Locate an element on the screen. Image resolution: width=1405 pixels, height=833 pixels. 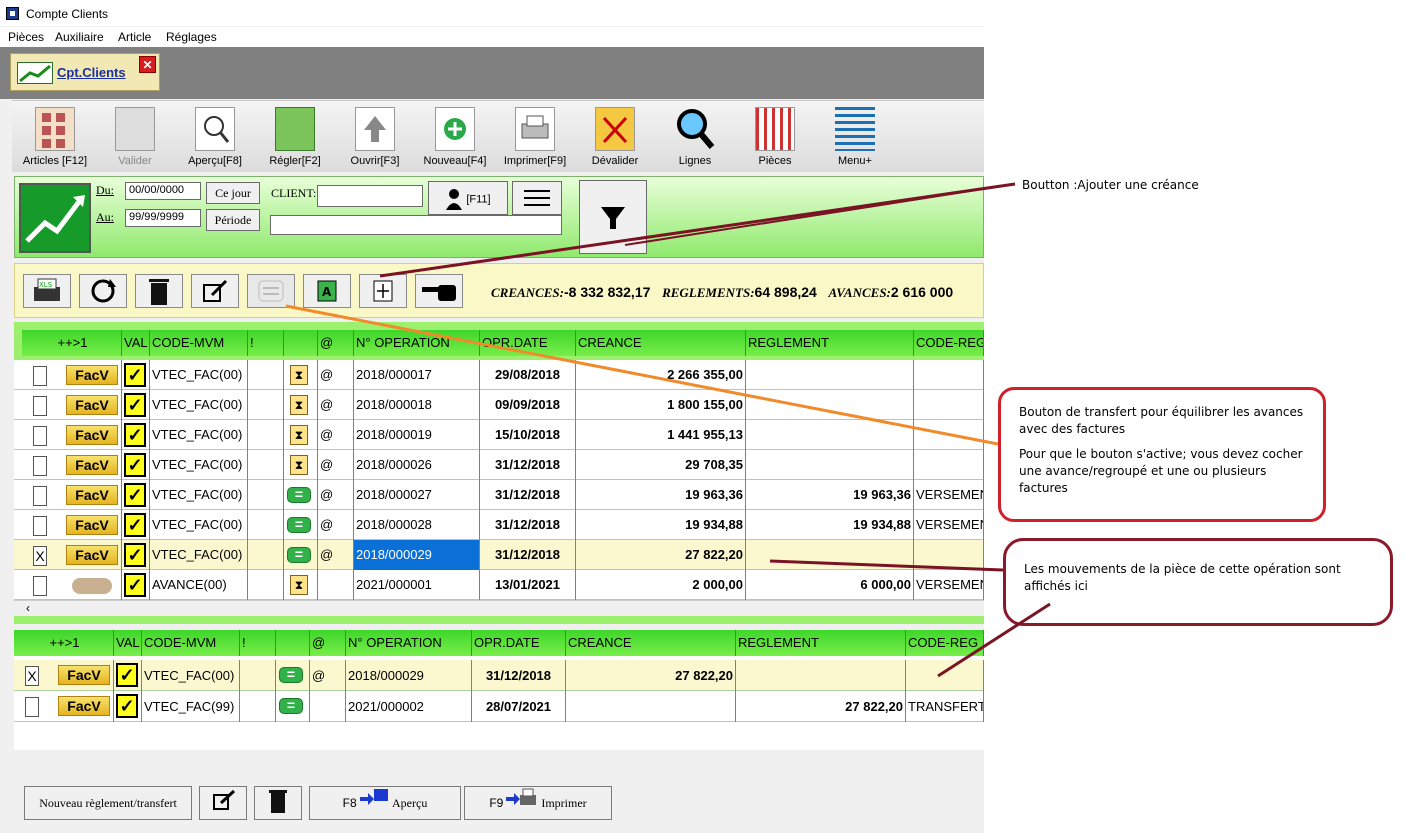
list-button is located at coordinates (537, 198).